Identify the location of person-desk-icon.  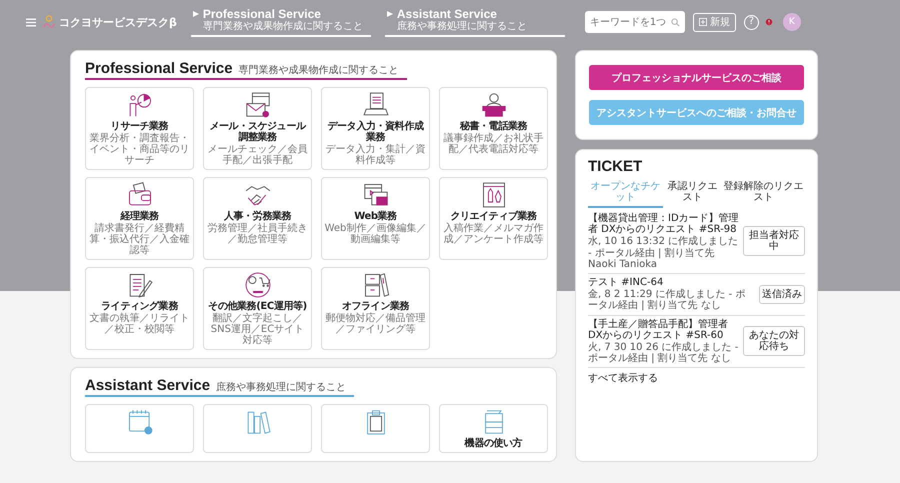
(494, 105).